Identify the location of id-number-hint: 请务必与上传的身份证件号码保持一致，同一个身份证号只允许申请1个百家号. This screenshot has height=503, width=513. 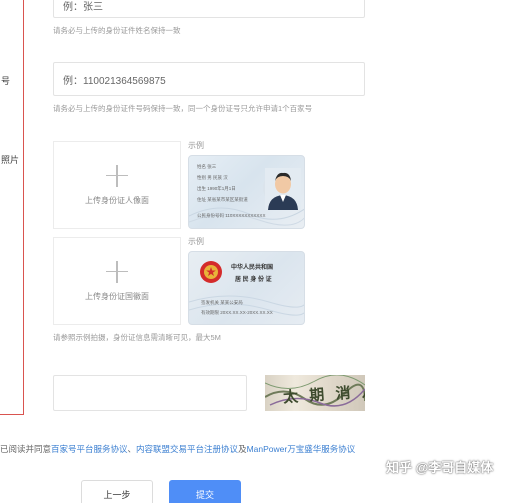
(183, 108).